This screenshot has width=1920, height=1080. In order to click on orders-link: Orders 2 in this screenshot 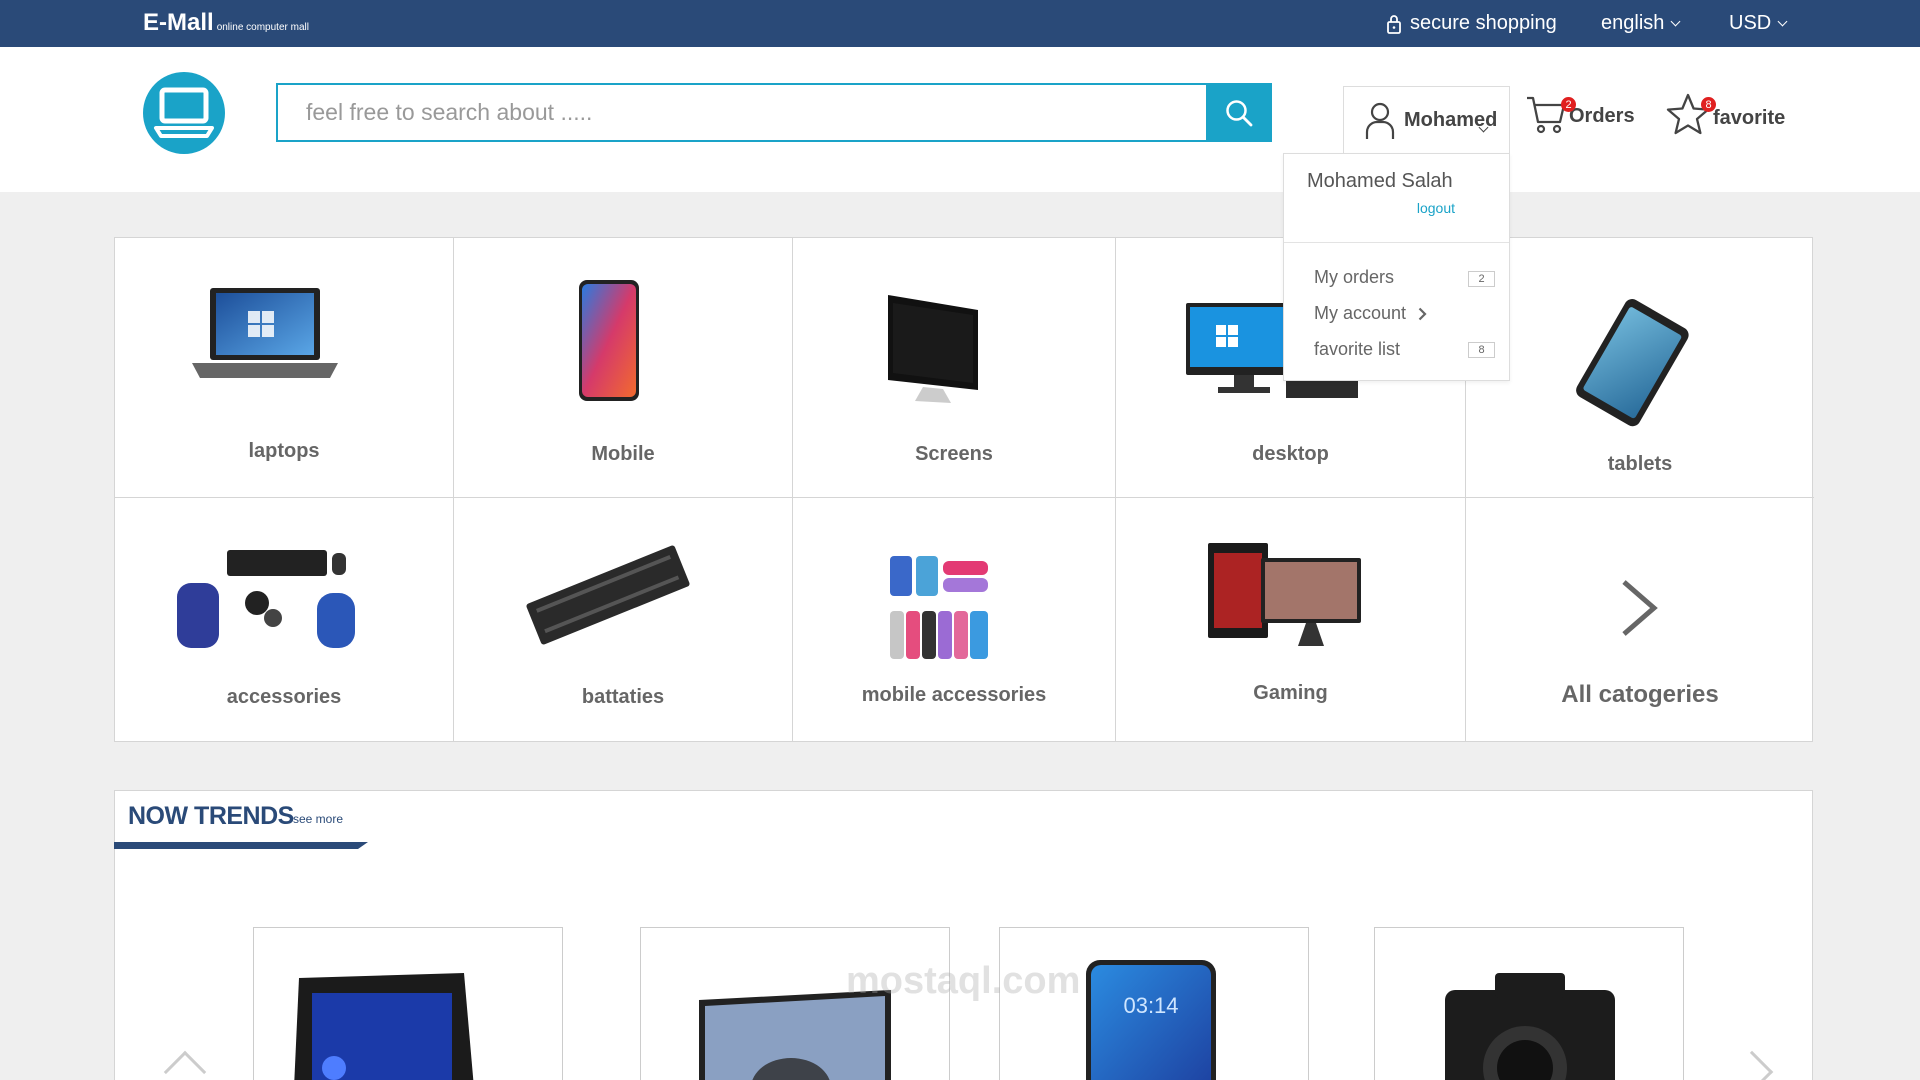, I will do `click(1580, 114)`.